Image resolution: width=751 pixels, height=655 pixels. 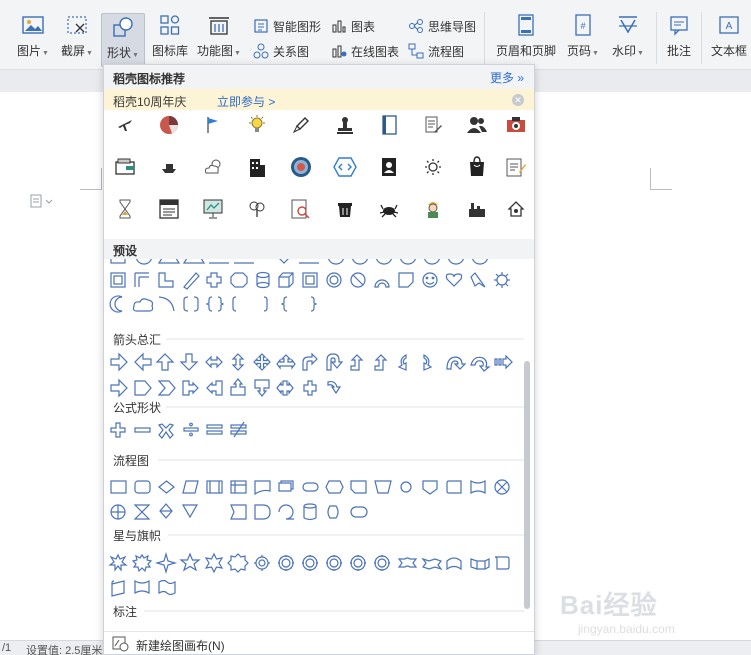 I want to click on light-bulb-icon, so click(x=257, y=125).